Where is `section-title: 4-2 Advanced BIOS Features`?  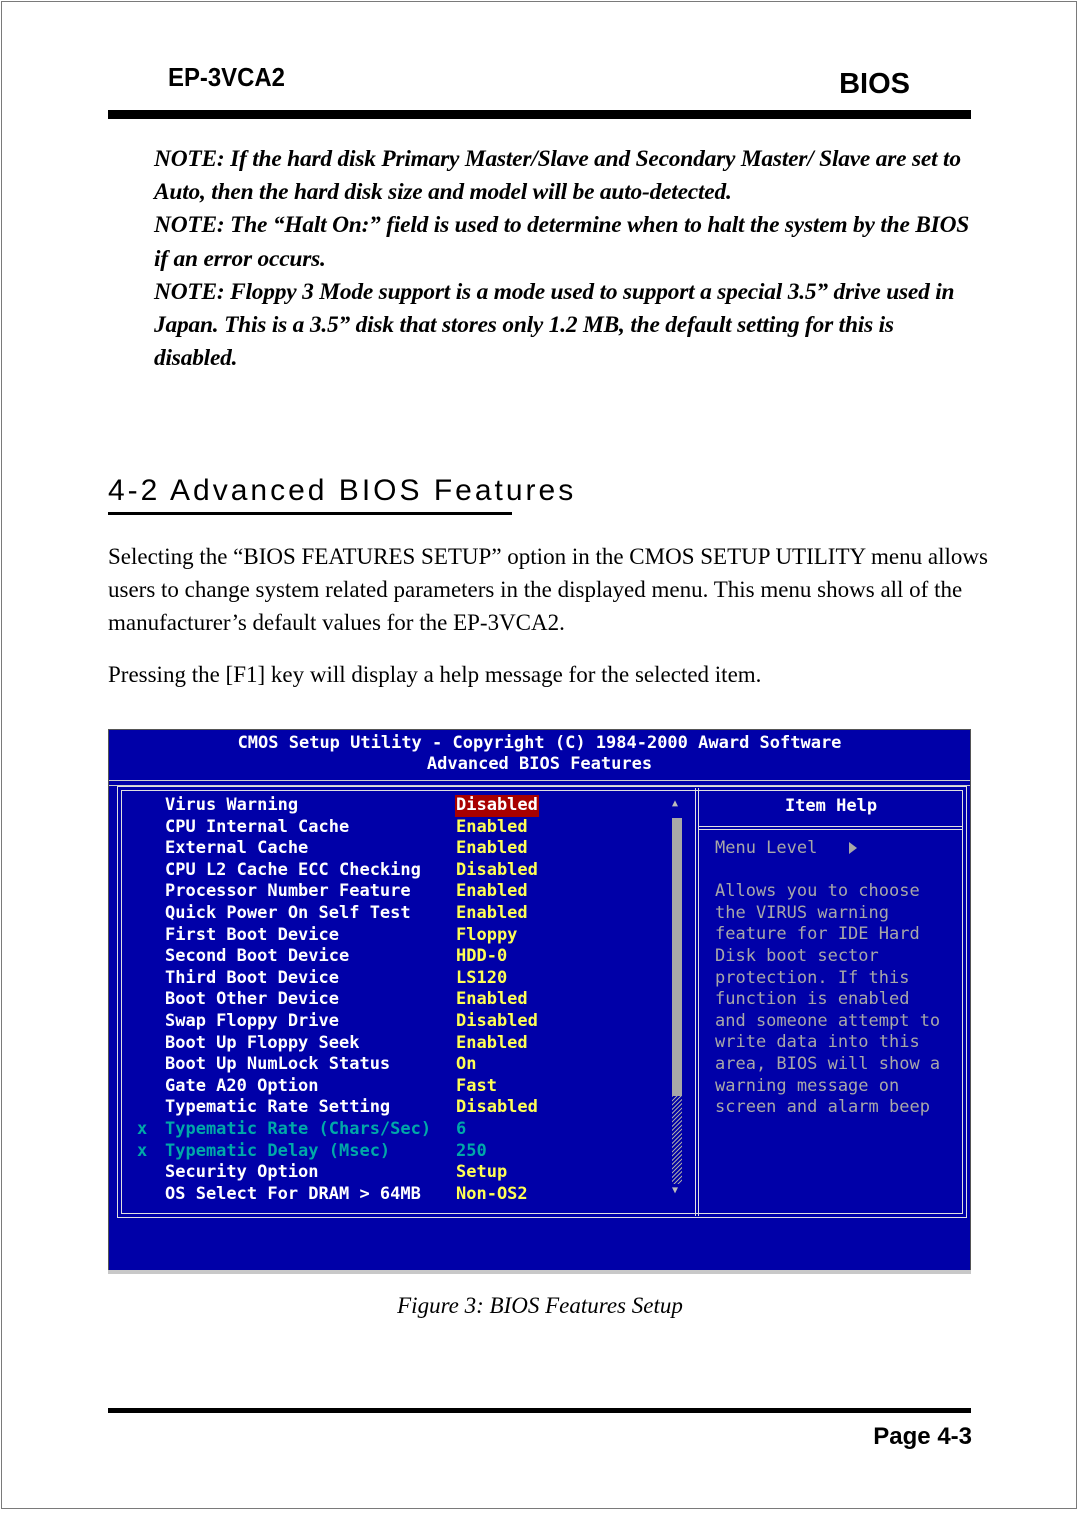 section-title: 4-2 Advanced BIOS Features is located at coordinates (342, 490).